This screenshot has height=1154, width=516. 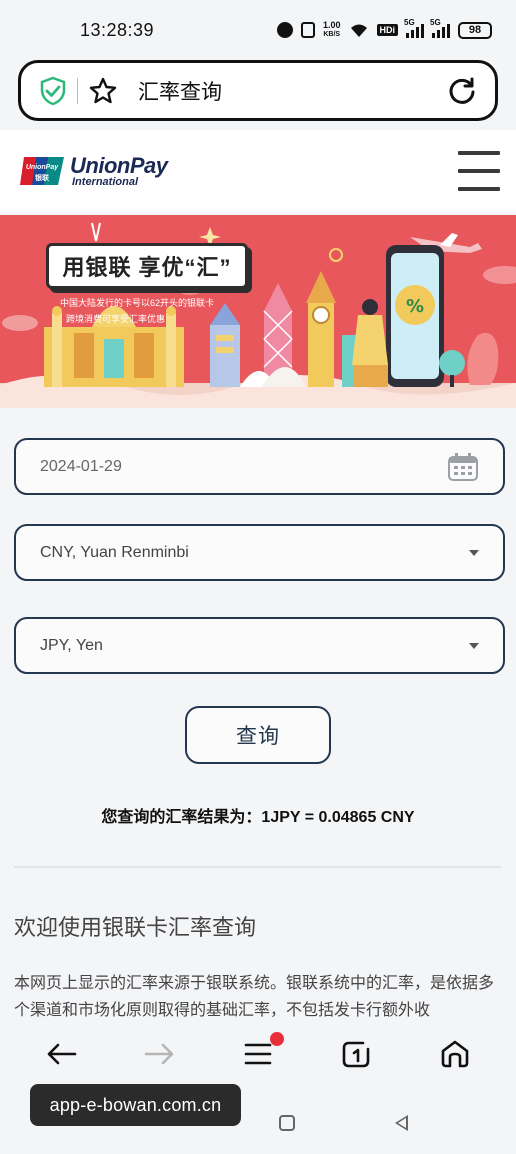 I want to click on home-icon, so click(x=455, y=1054).